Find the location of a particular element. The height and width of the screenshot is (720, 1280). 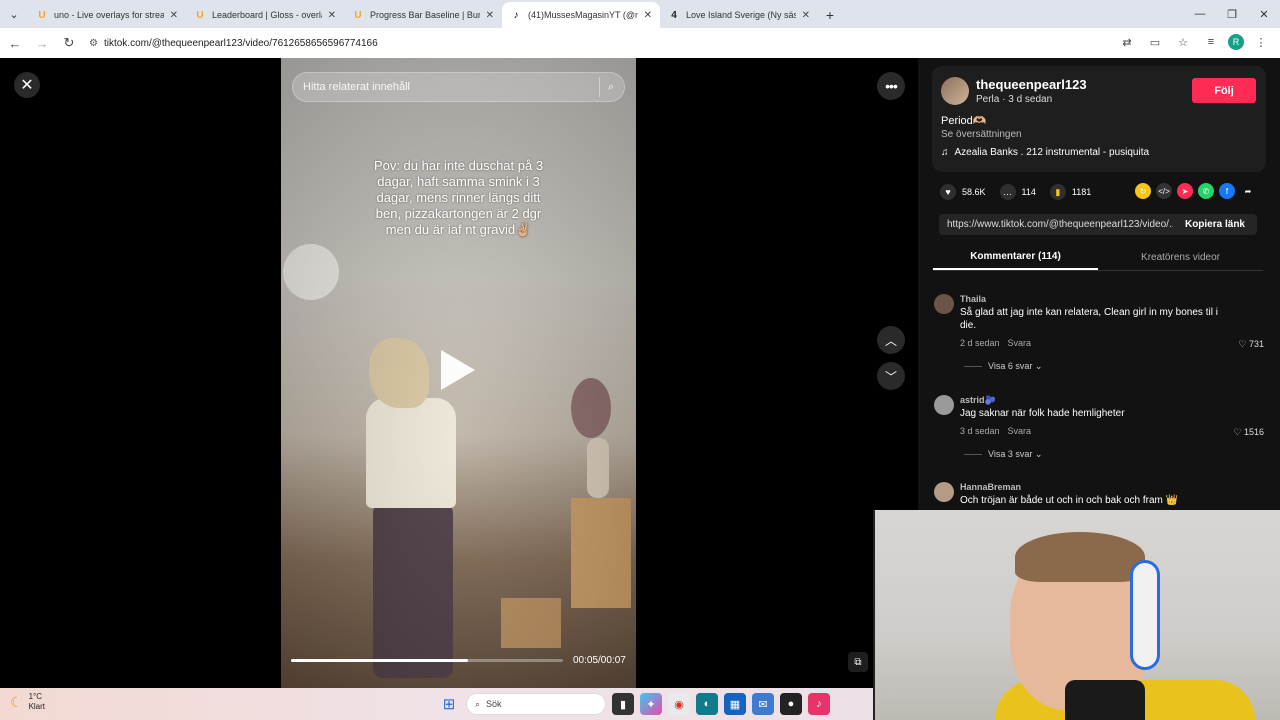

view-replies-button: Visa 3 svar ⌄ is located at coordinates (1003, 454).